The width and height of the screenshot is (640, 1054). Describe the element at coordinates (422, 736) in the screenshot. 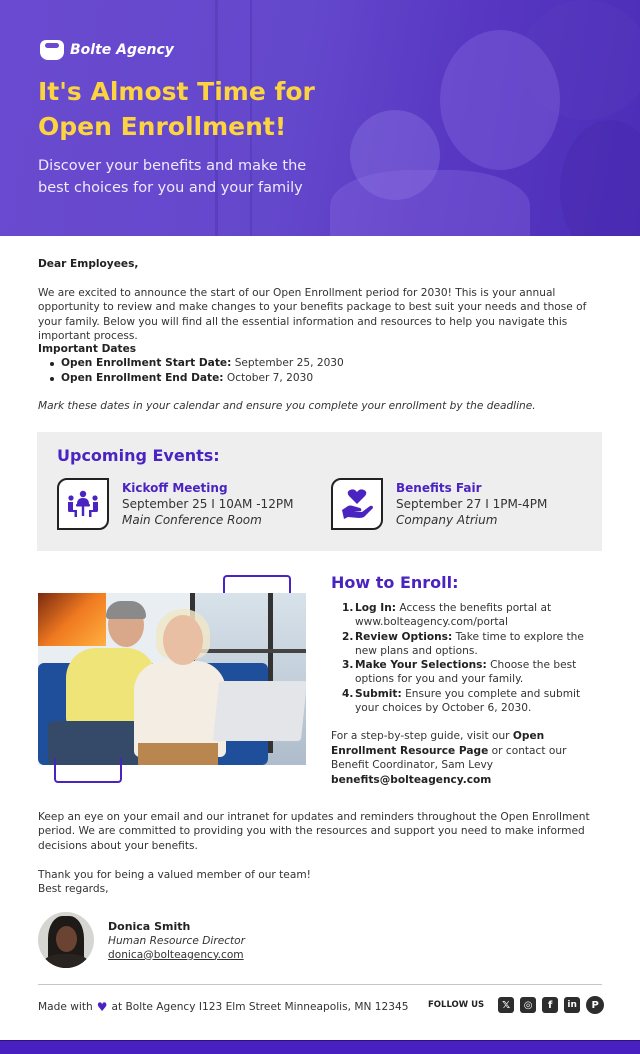

I see `guide-prefix: For a step-by-step guide, visit our` at that location.